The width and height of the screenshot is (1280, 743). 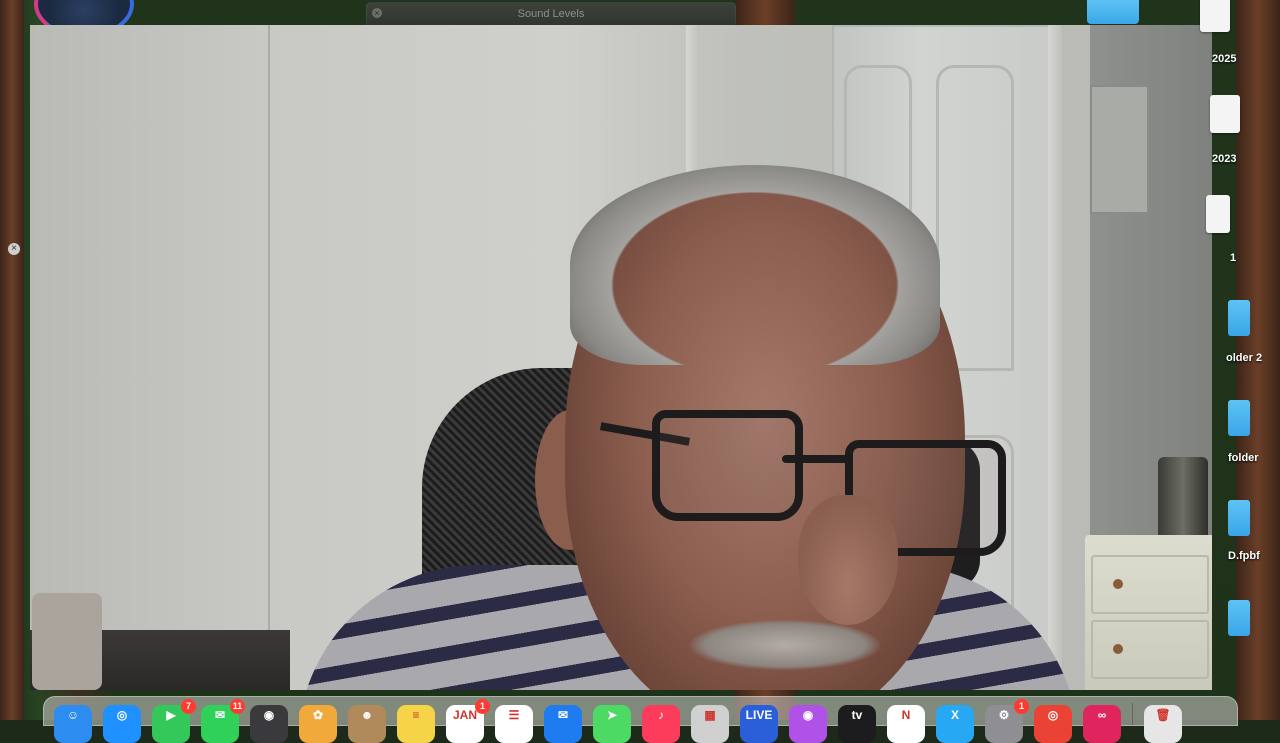 I want to click on desktop-item: D.fpbf, so click(x=1246, y=535).